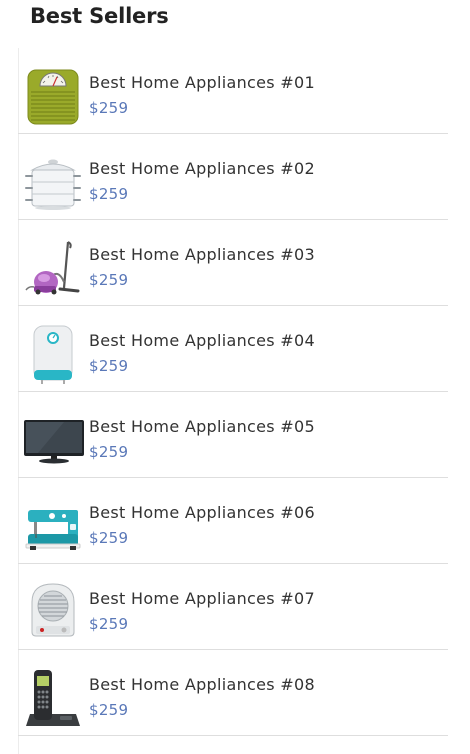 The image size is (470, 754). Describe the element at coordinates (202, 684) in the screenshot. I see `product-name: Best Home Appliances #08` at that location.